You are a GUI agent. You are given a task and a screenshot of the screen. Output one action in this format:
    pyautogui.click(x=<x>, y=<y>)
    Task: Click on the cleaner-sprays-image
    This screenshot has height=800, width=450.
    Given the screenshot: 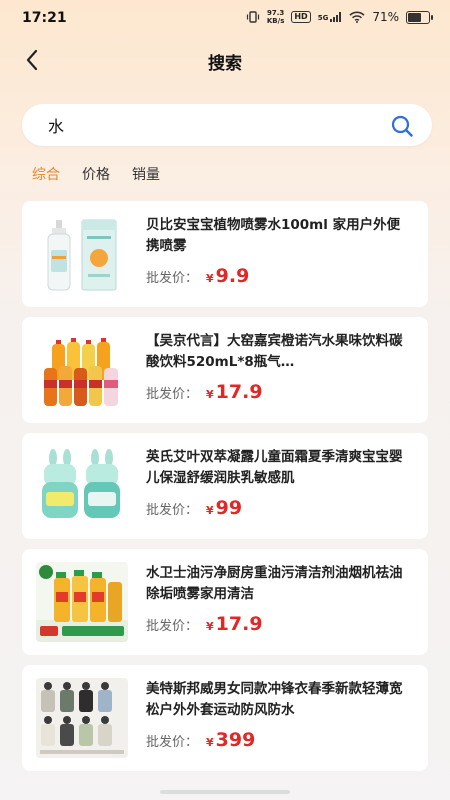 What is the action you would take?
    pyautogui.click(x=82, y=602)
    